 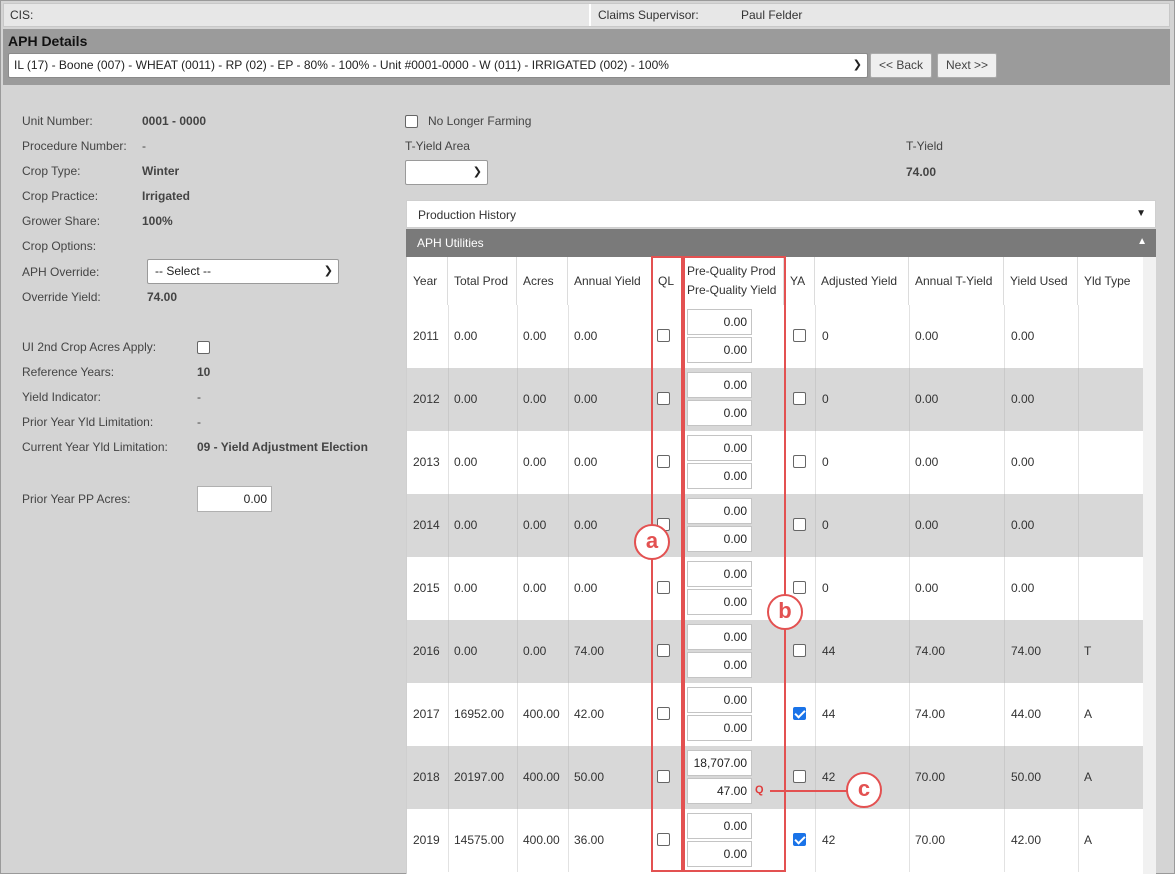 I want to click on prior-pp-acres-input: 0.00, so click(x=234, y=499).